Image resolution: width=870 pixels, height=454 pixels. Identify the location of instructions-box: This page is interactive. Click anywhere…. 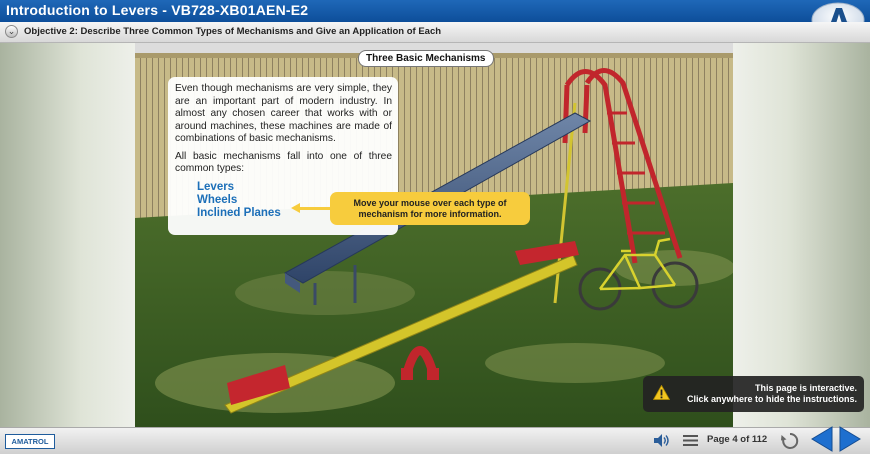
(753, 394).